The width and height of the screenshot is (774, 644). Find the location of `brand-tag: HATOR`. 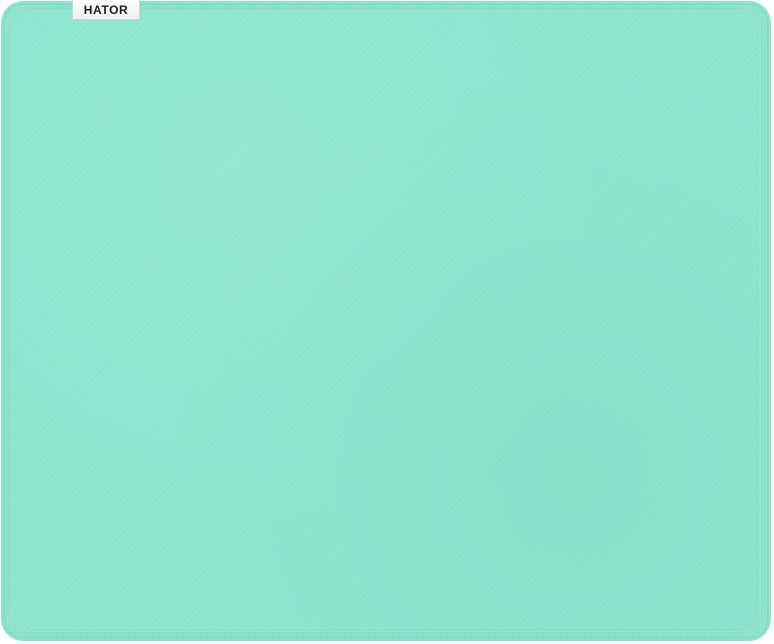

brand-tag: HATOR is located at coordinates (106, 9).